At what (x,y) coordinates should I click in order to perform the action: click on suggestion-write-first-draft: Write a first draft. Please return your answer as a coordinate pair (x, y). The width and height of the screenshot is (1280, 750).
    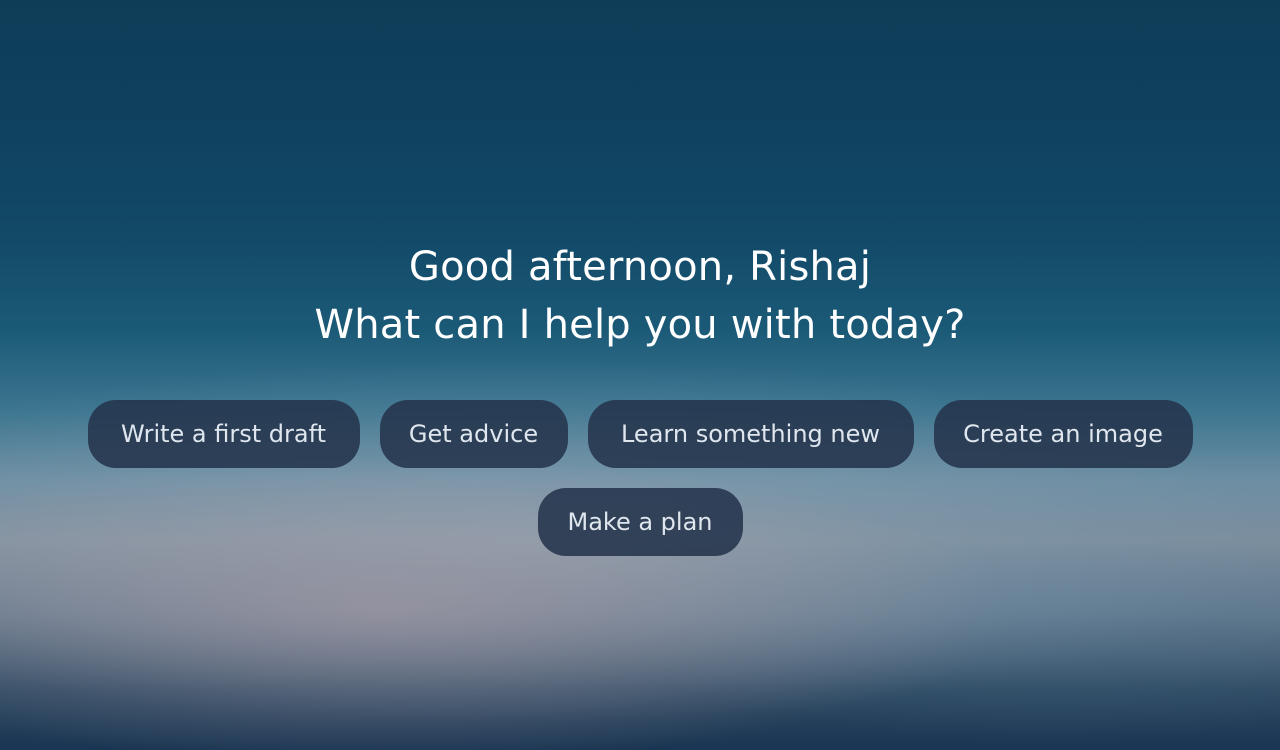
    Looking at the image, I should click on (223, 434).